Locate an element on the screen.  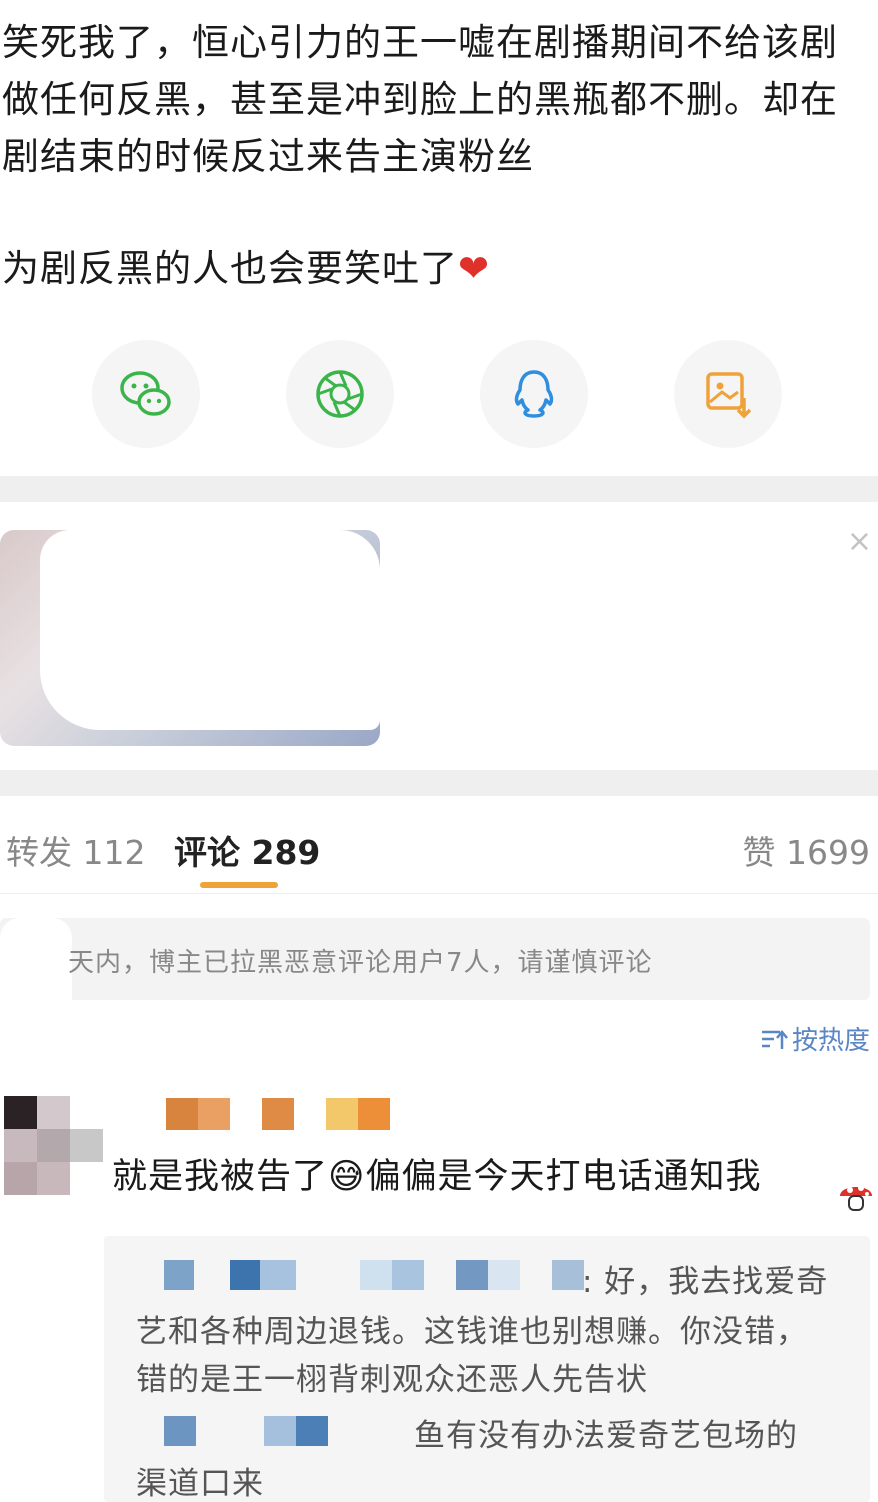
tab-repost: 转发 112 is located at coordinates (75, 850).